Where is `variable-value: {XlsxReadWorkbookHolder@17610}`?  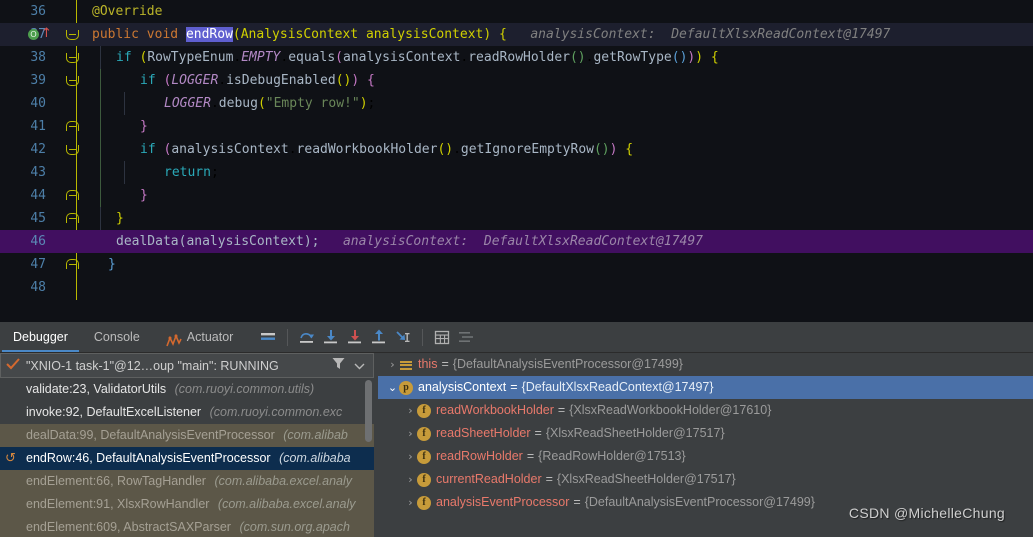
variable-value: {XlsxReadWorkbookHolder@17610} is located at coordinates (670, 410).